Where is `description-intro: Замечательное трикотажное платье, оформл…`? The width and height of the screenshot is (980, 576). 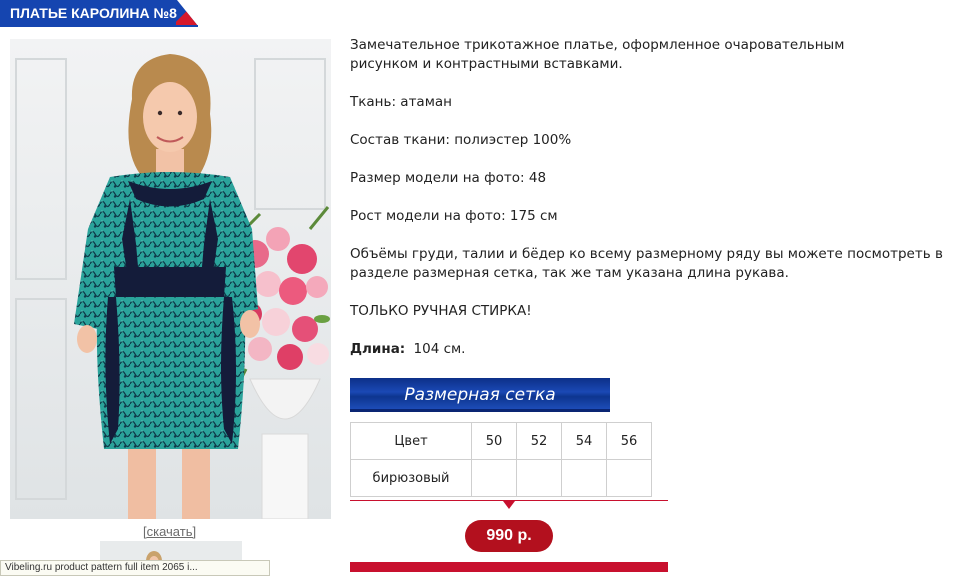
description-intro: Замечательное трикотажное платье, оформл… is located at coordinates (597, 54).